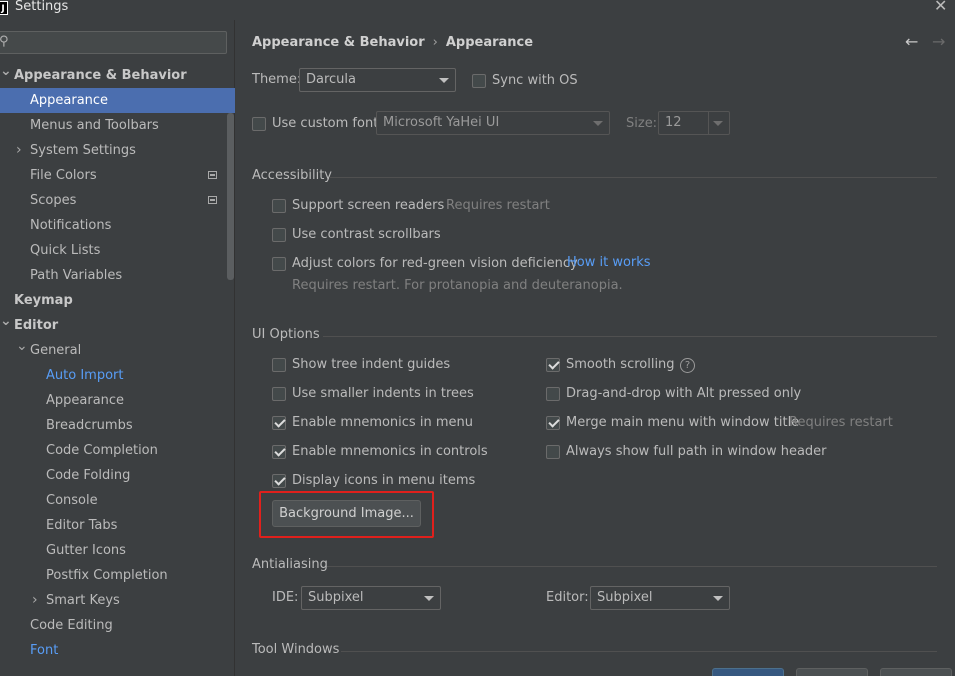 Image resolution: width=955 pixels, height=676 pixels. What do you see at coordinates (687, 365) in the screenshot?
I see `help-icon: ?` at bounding box center [687, 365].